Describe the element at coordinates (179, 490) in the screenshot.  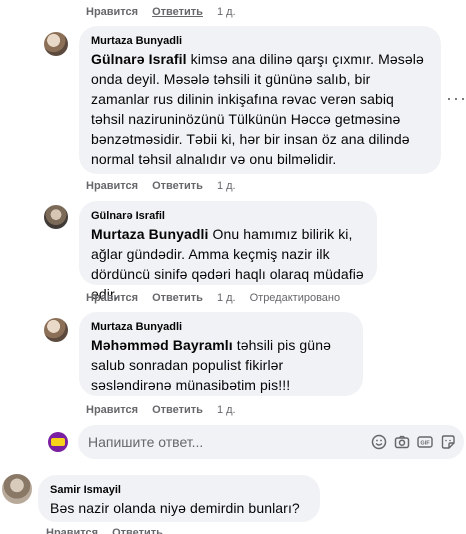
I see `comment-author: Samir Ismayil` at that location.